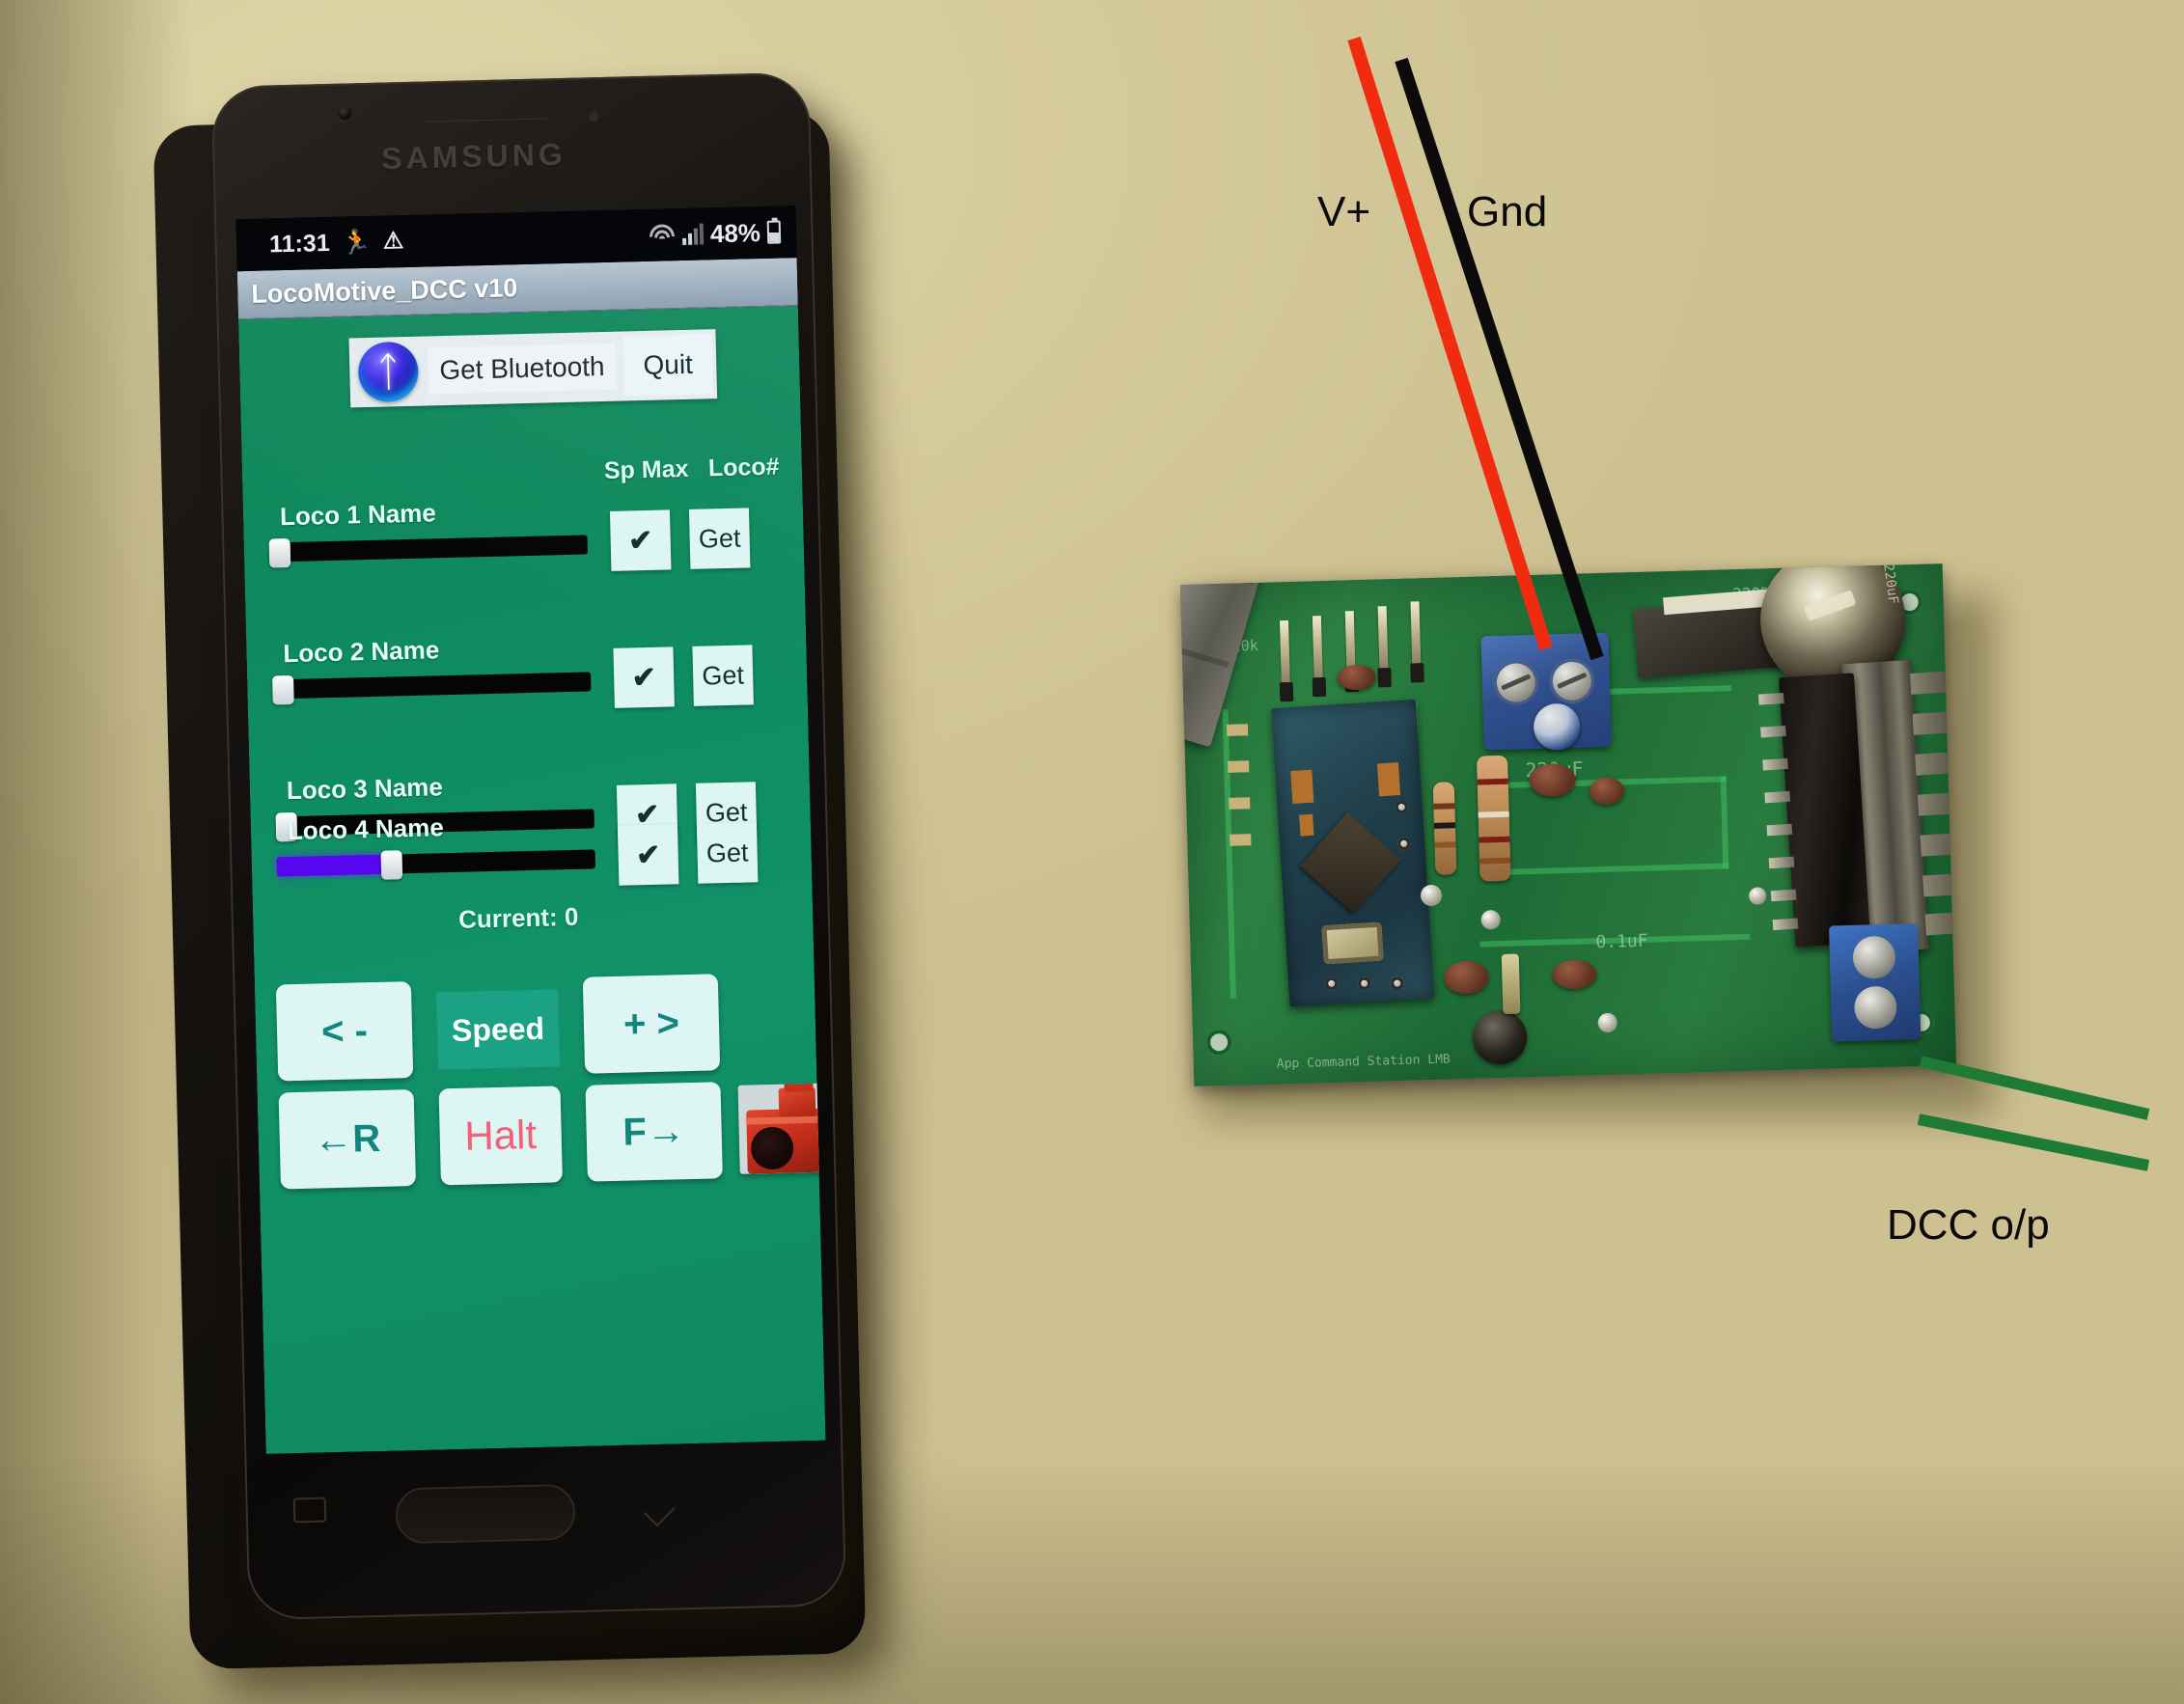  I want to click on bluetooth-toolbar: ᛏ Get Bluetooth Quit, so click(532, 368).